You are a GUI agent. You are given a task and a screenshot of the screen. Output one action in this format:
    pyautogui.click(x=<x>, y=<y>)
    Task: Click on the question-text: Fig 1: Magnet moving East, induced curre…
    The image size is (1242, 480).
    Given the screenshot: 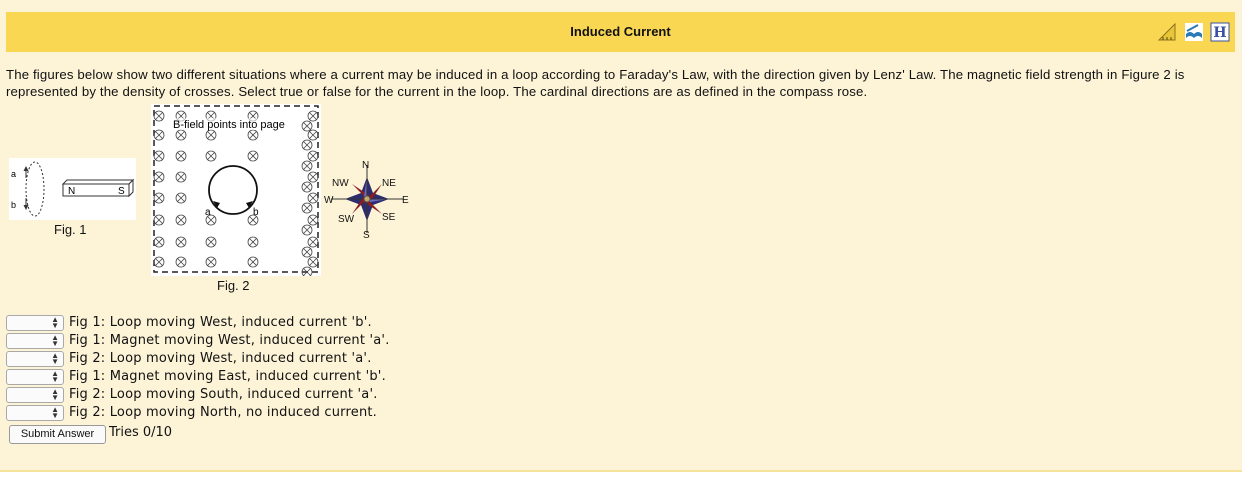 What is the action you would take?
    pyautogui.click(x=227, y=376)
    